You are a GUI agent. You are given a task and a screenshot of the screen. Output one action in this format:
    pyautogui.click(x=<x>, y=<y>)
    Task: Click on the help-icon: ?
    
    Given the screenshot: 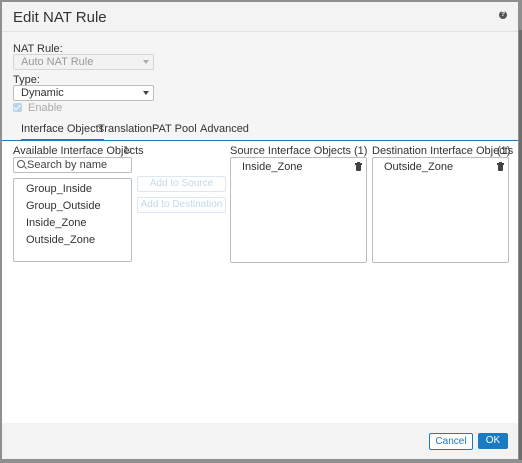 What is the action you would take?
    pyautogui.click(x=503, y=15)
    